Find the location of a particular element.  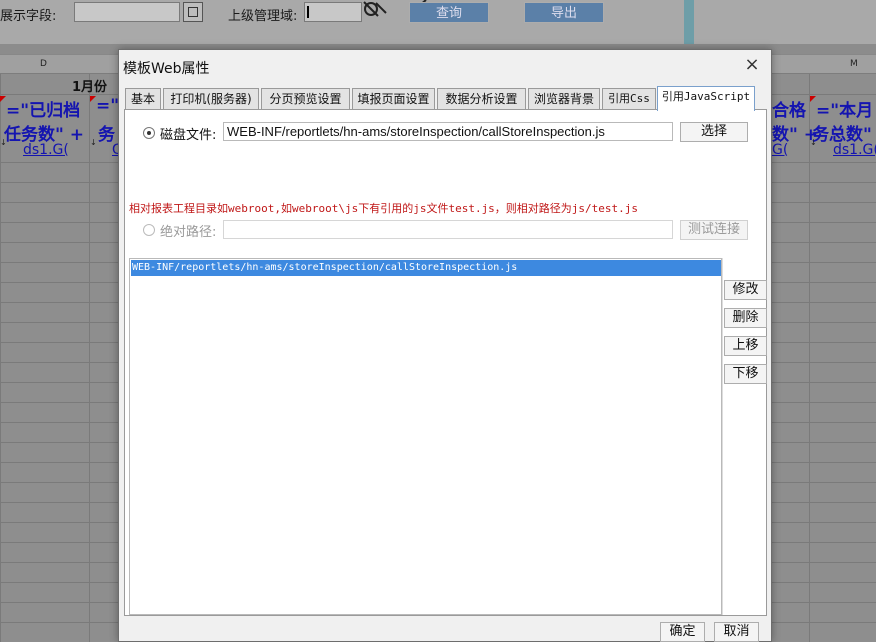

tab-data-analysis: 数据分析设置 is located at coordinates (481, 99).